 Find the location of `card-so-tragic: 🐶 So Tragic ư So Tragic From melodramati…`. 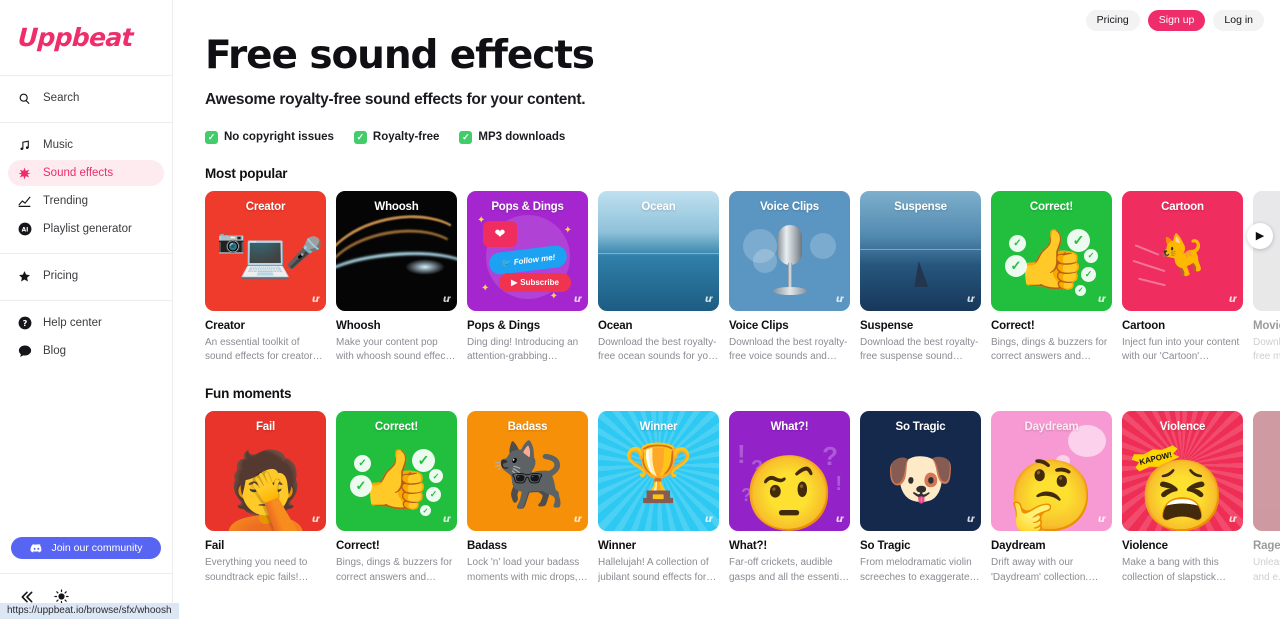

card-so-tragic: 🐶 So Tragic ư So Tragic From melodramati… is located at coordinates (920, 497).